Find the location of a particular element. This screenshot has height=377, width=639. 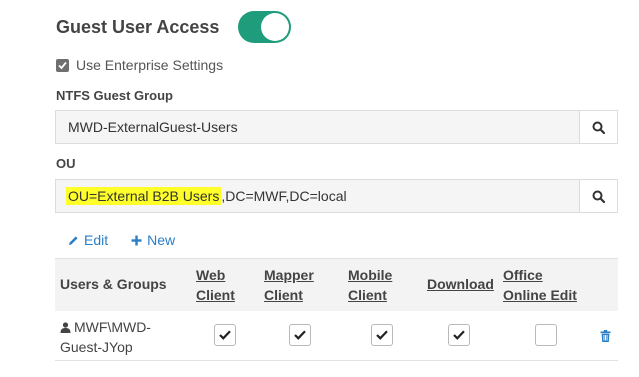

ou-search-button is located at coordinates (598, 196).